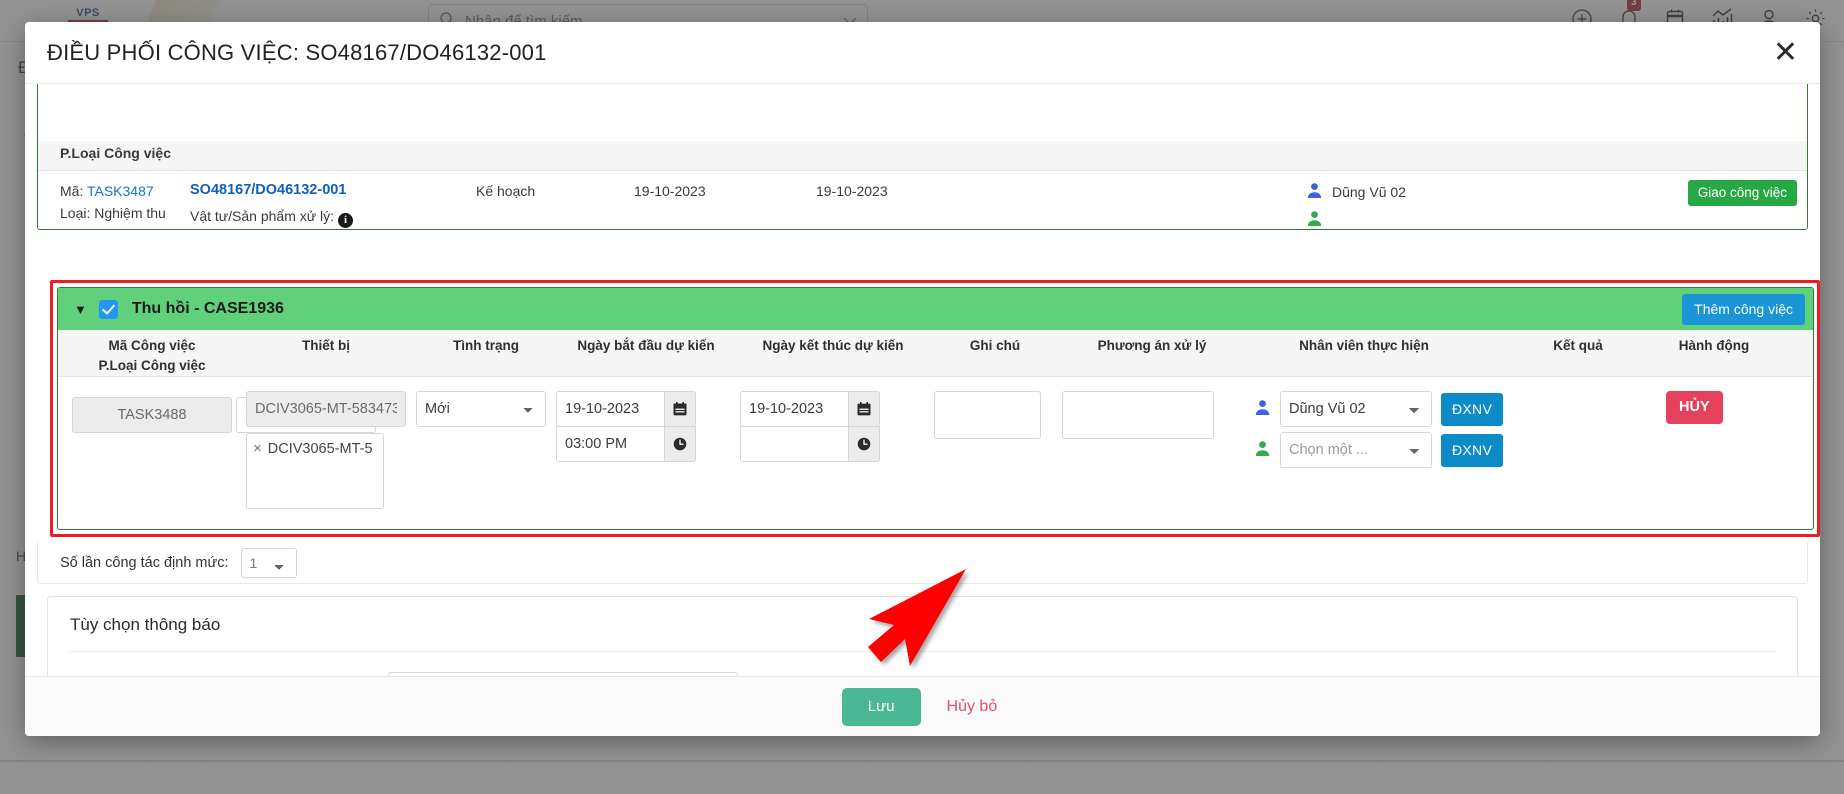 The height and width of the screenshot is (794, 1844). I want to click on parent-task-code: Mã: TASK3487, so click(107, 191).